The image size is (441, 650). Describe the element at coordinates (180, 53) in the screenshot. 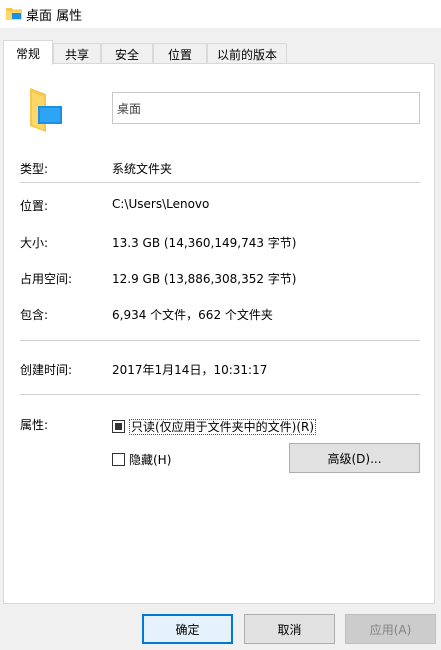

I see `tab-location: 位置` at that location.